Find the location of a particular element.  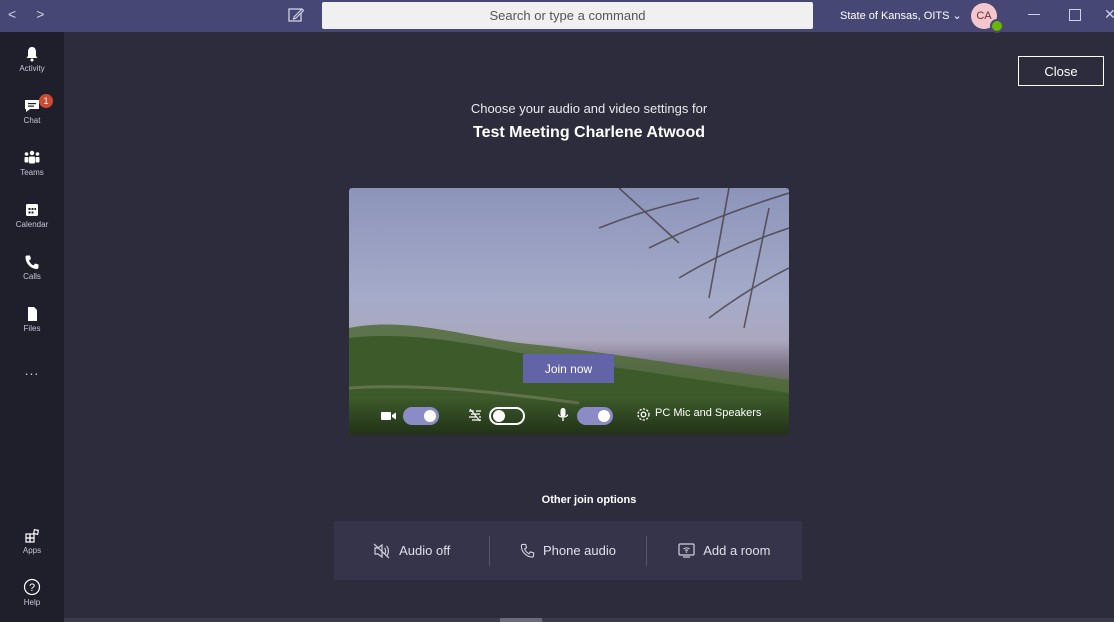

org-switcher: State of Kansas, OITS ⌄ is located at coordinates (901, 15).